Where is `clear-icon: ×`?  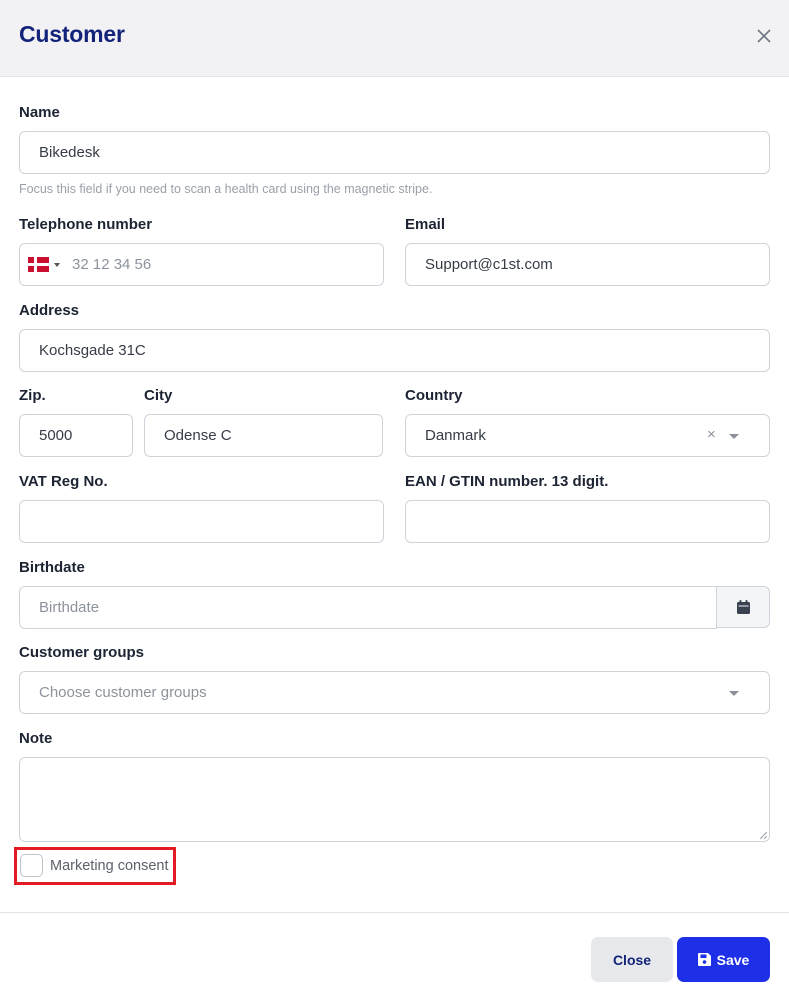
clear-icon: × is located at coordinates (711, 434).